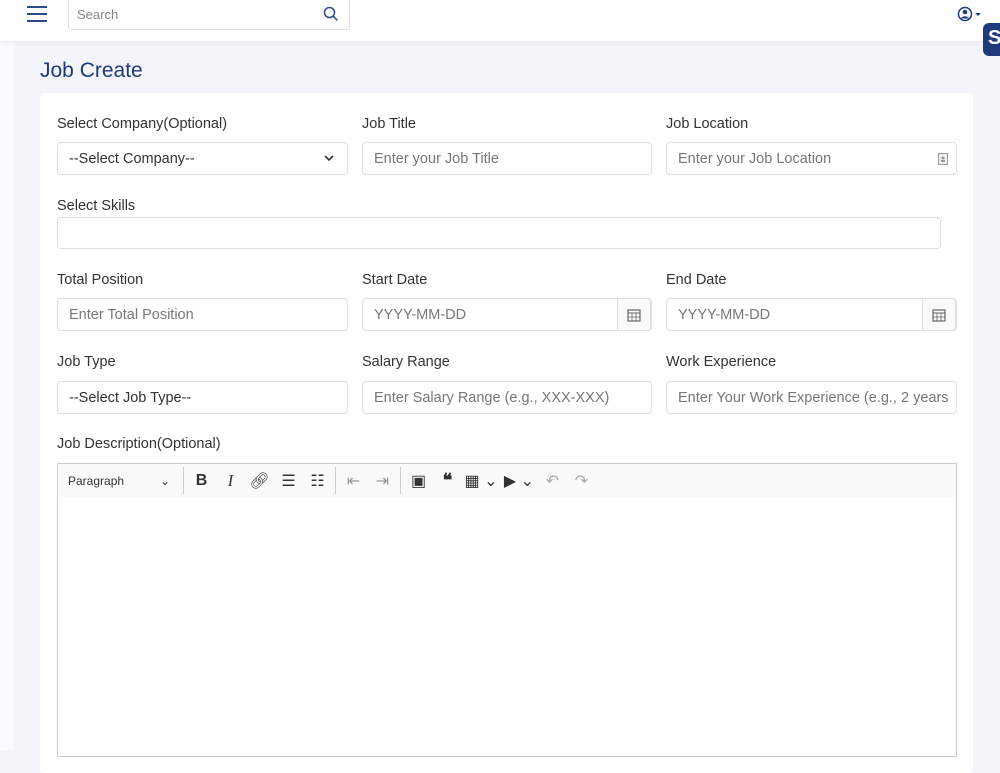 The image size is (1000, 773). I want to click on insert-table-button: ▦ ⌄, so click(481, 481).